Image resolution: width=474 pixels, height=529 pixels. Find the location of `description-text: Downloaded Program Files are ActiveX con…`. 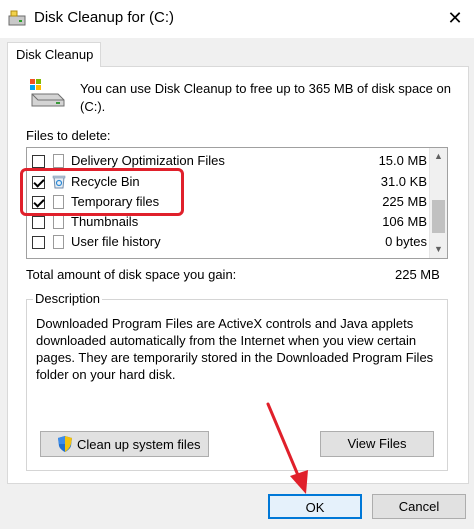

description-text: Downloaded Program Files are ActiveX con… is located at coordinates (235, 349).